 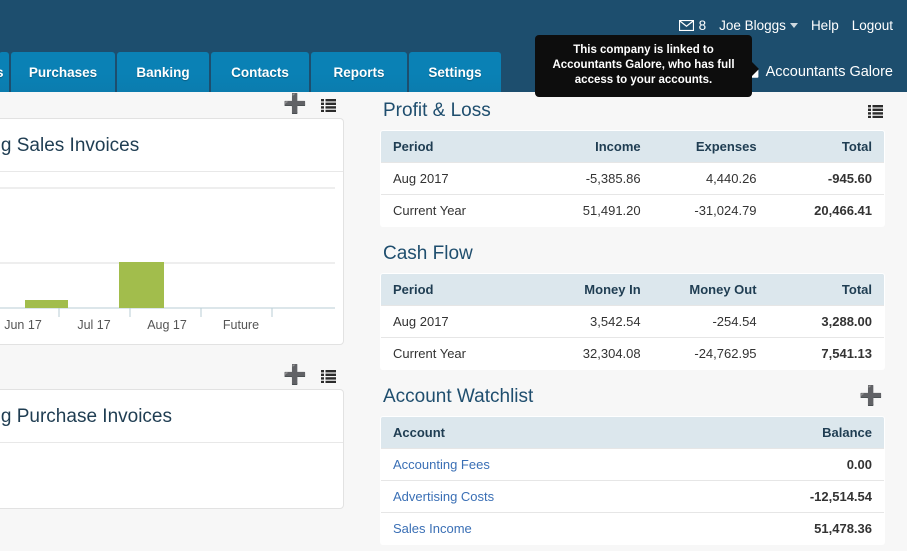 I want to click on nav-tab-sales-label: s, so click(x=2, y=72).